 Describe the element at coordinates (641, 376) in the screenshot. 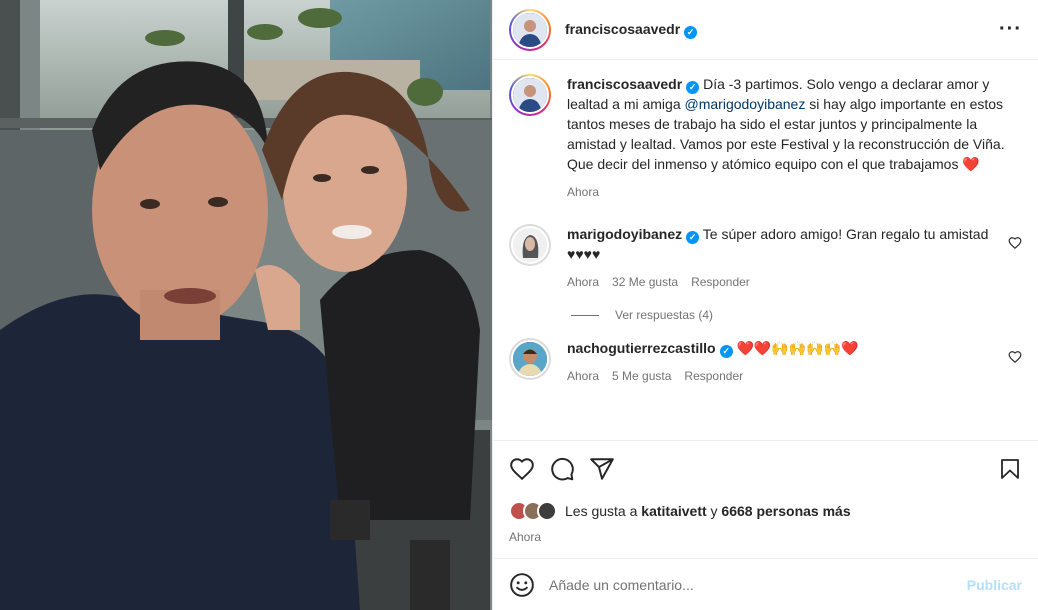

I see `comment-likes: 5 Me gusta` at that location.